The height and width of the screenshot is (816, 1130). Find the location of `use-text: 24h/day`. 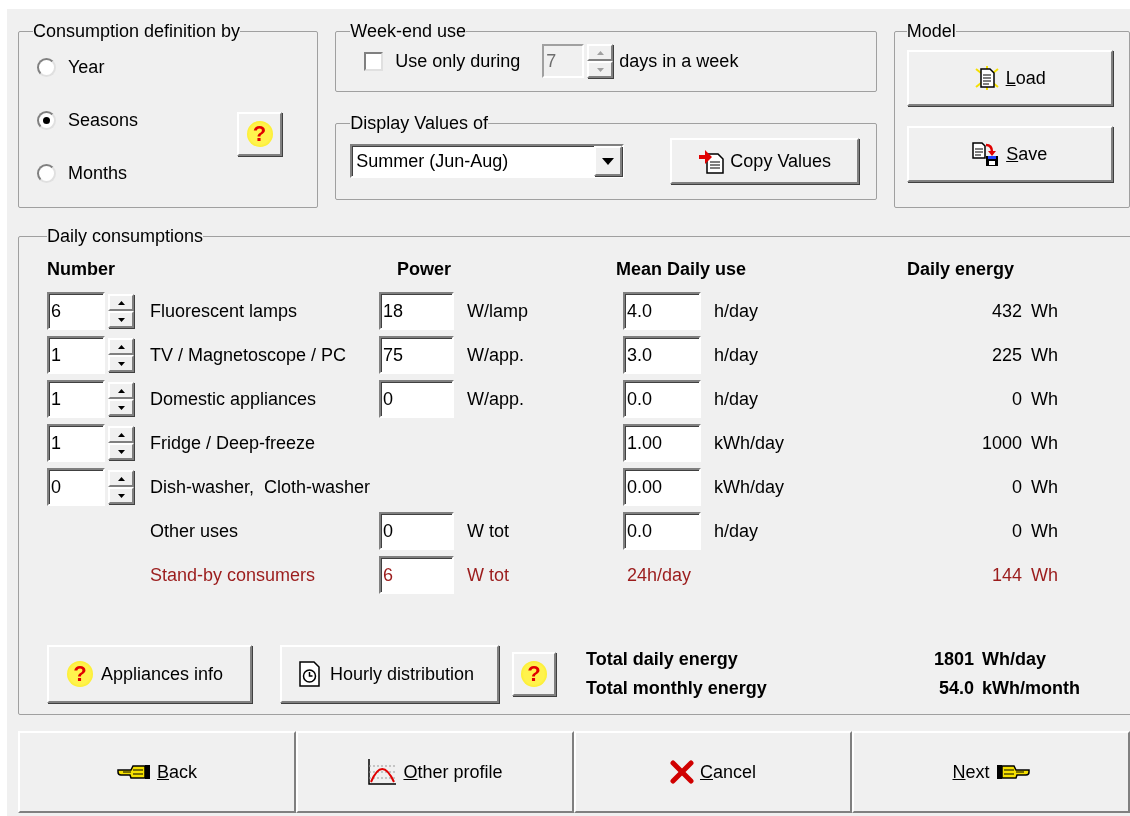

use-text: 24h/day is located at coordinates (659, 574).